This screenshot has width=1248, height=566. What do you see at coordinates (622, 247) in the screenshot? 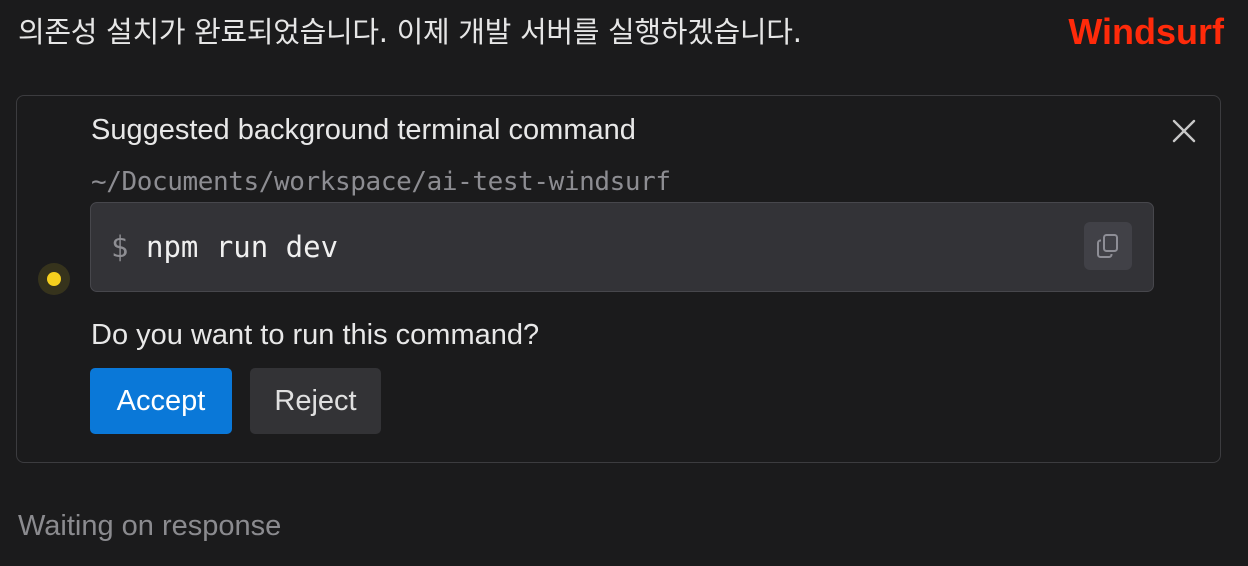
I see `command-box: $ npm run dev` at bounding box center [622, 247].